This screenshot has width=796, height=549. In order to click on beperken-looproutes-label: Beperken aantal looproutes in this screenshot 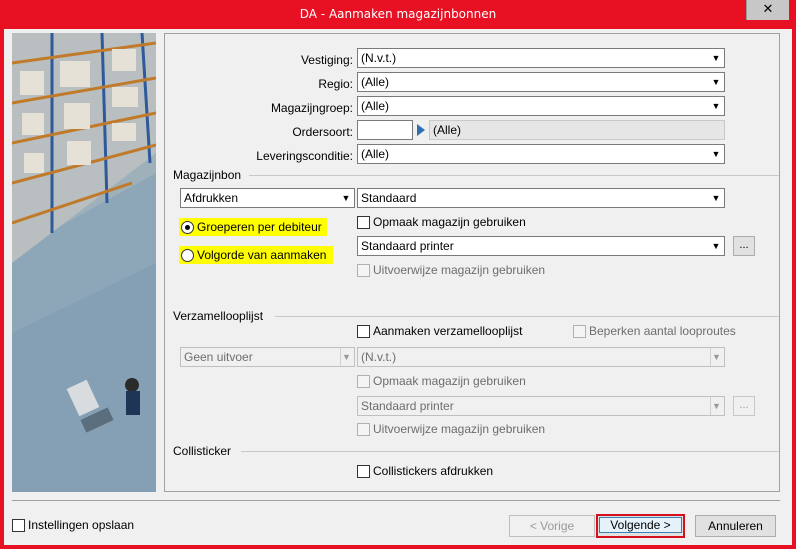, I will do `click(662, 331)`.